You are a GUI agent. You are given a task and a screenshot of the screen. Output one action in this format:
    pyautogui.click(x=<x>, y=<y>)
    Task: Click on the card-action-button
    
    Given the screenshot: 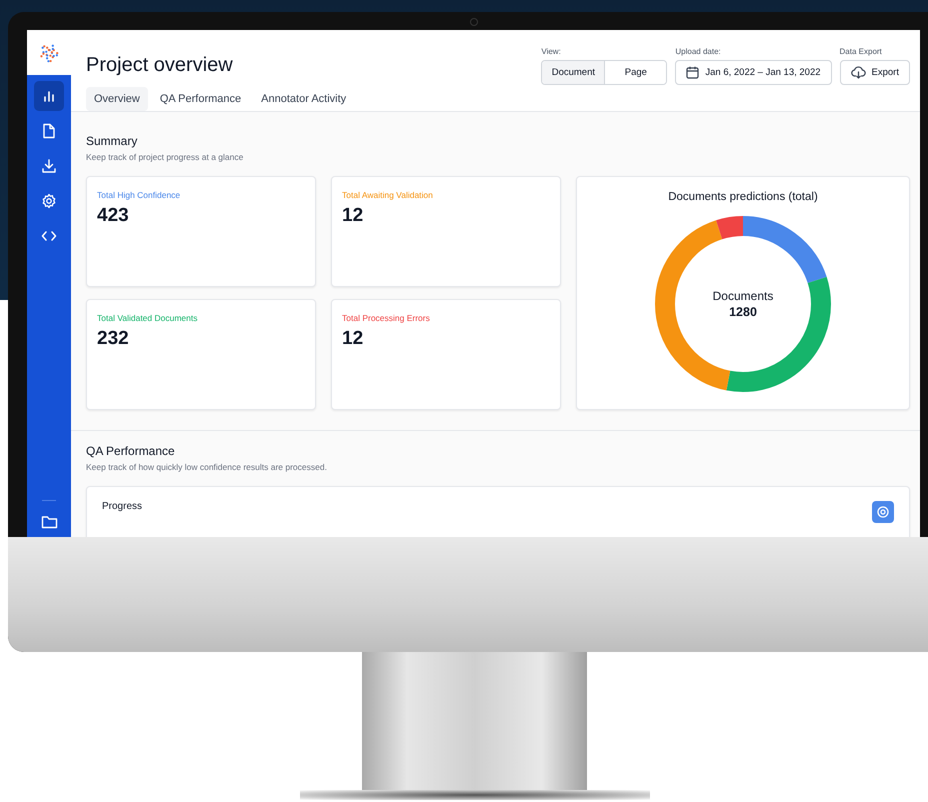 What is the action you would take?
    pyautogui.click(x=883, y=512)
    